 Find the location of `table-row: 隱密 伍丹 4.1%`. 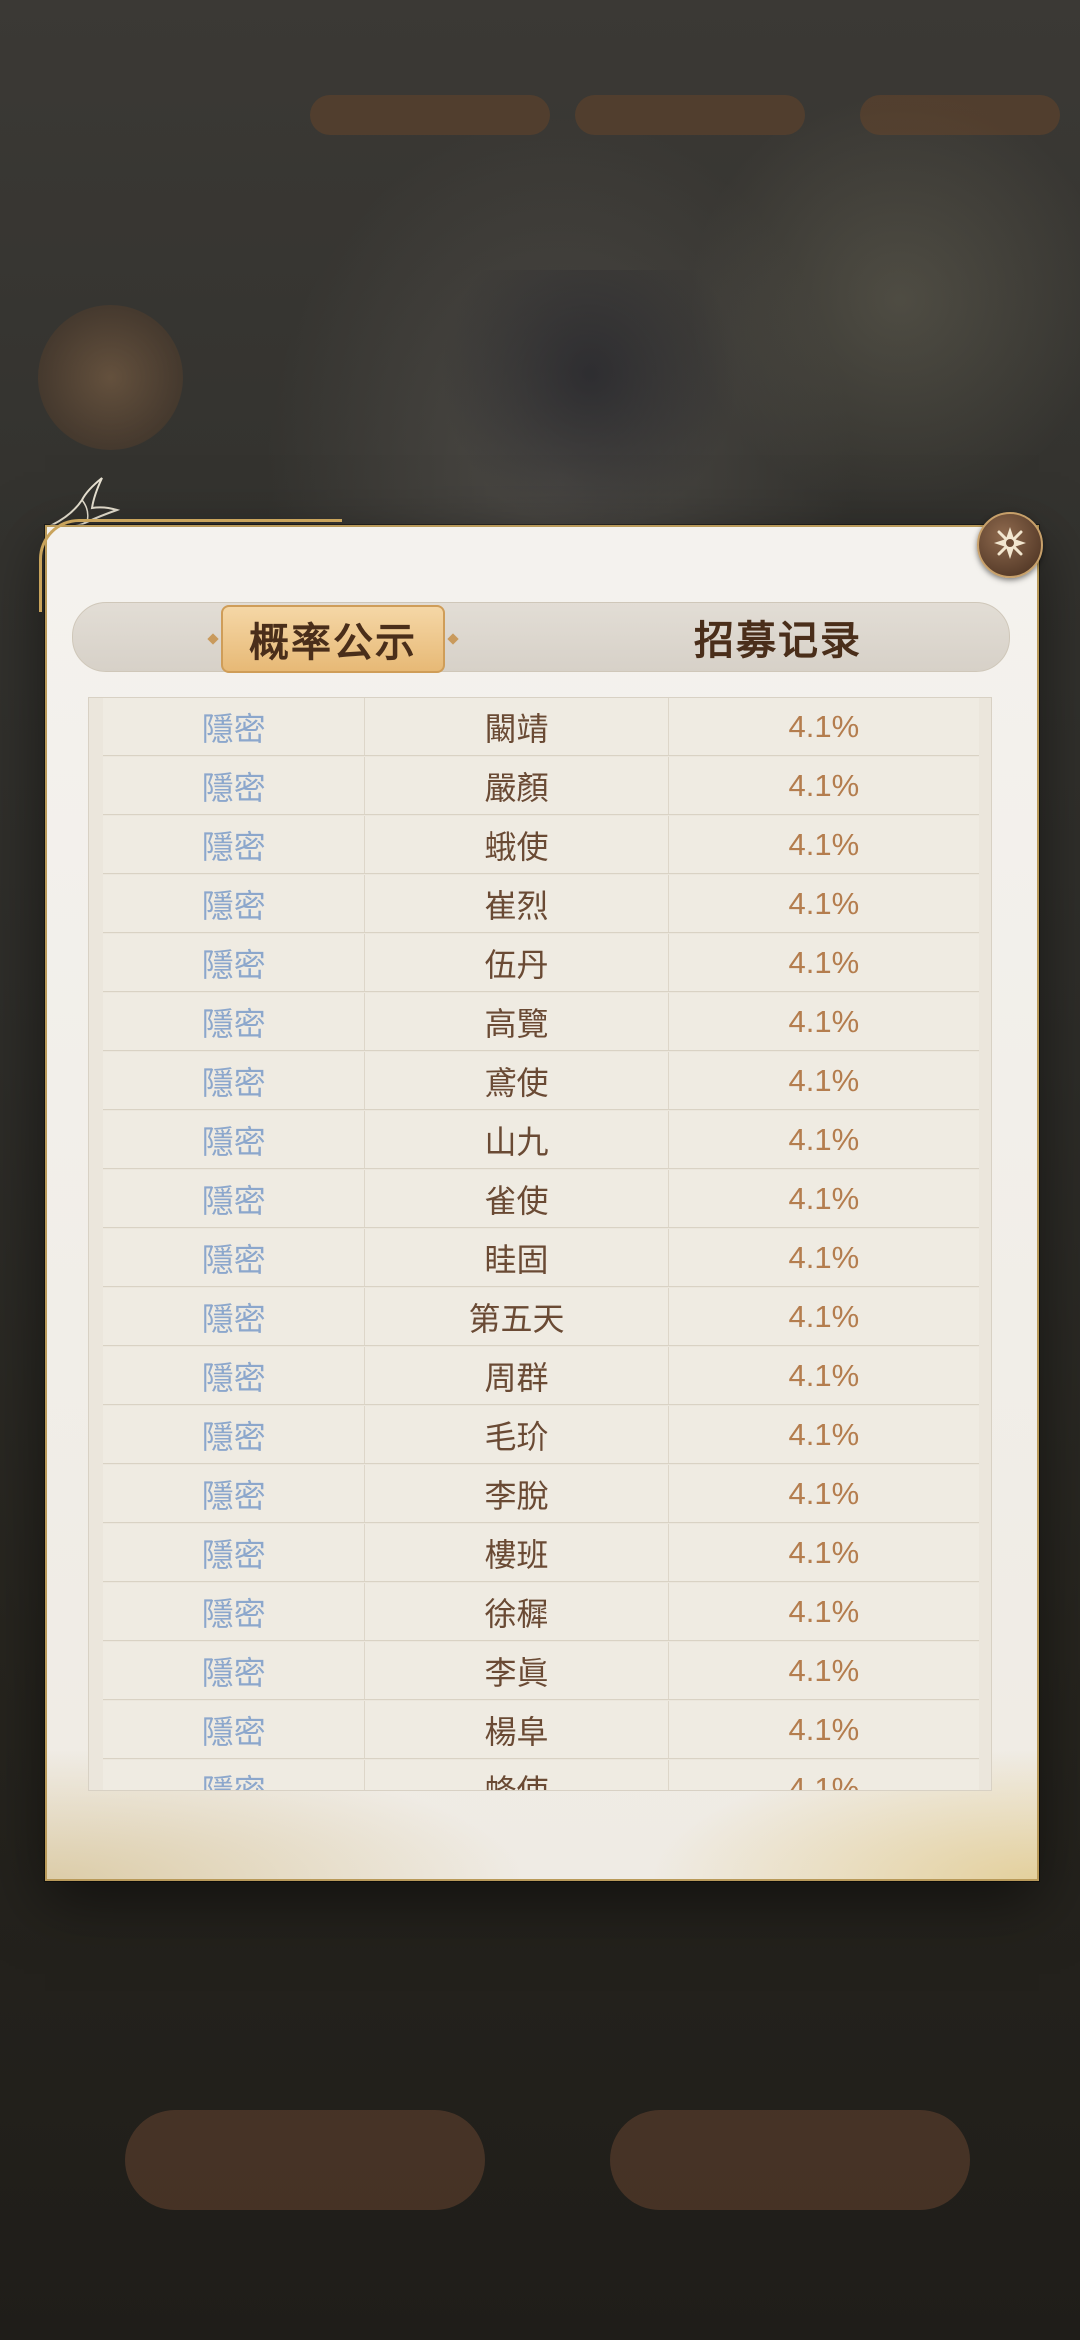

table-row: 隱密 伍丹 4.1% is located at coordinates (541, 963).